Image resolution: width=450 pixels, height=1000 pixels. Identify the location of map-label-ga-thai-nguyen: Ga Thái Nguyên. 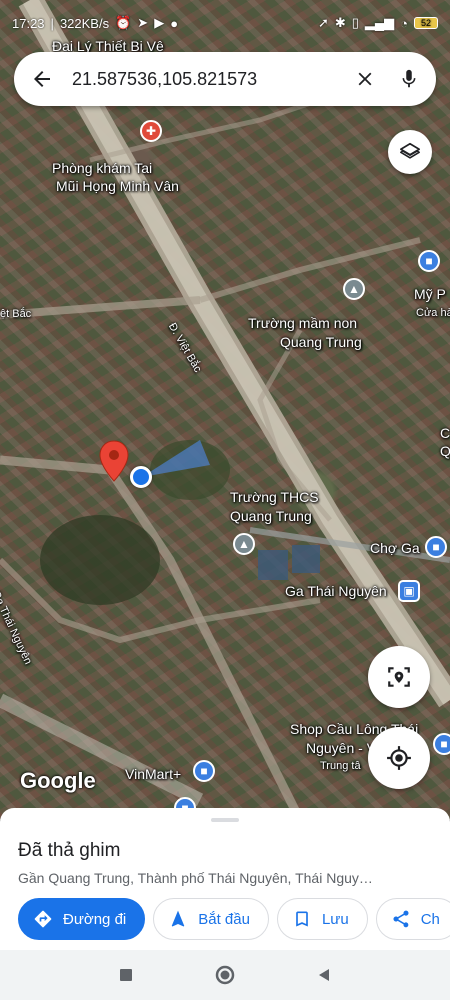
(336, 591).